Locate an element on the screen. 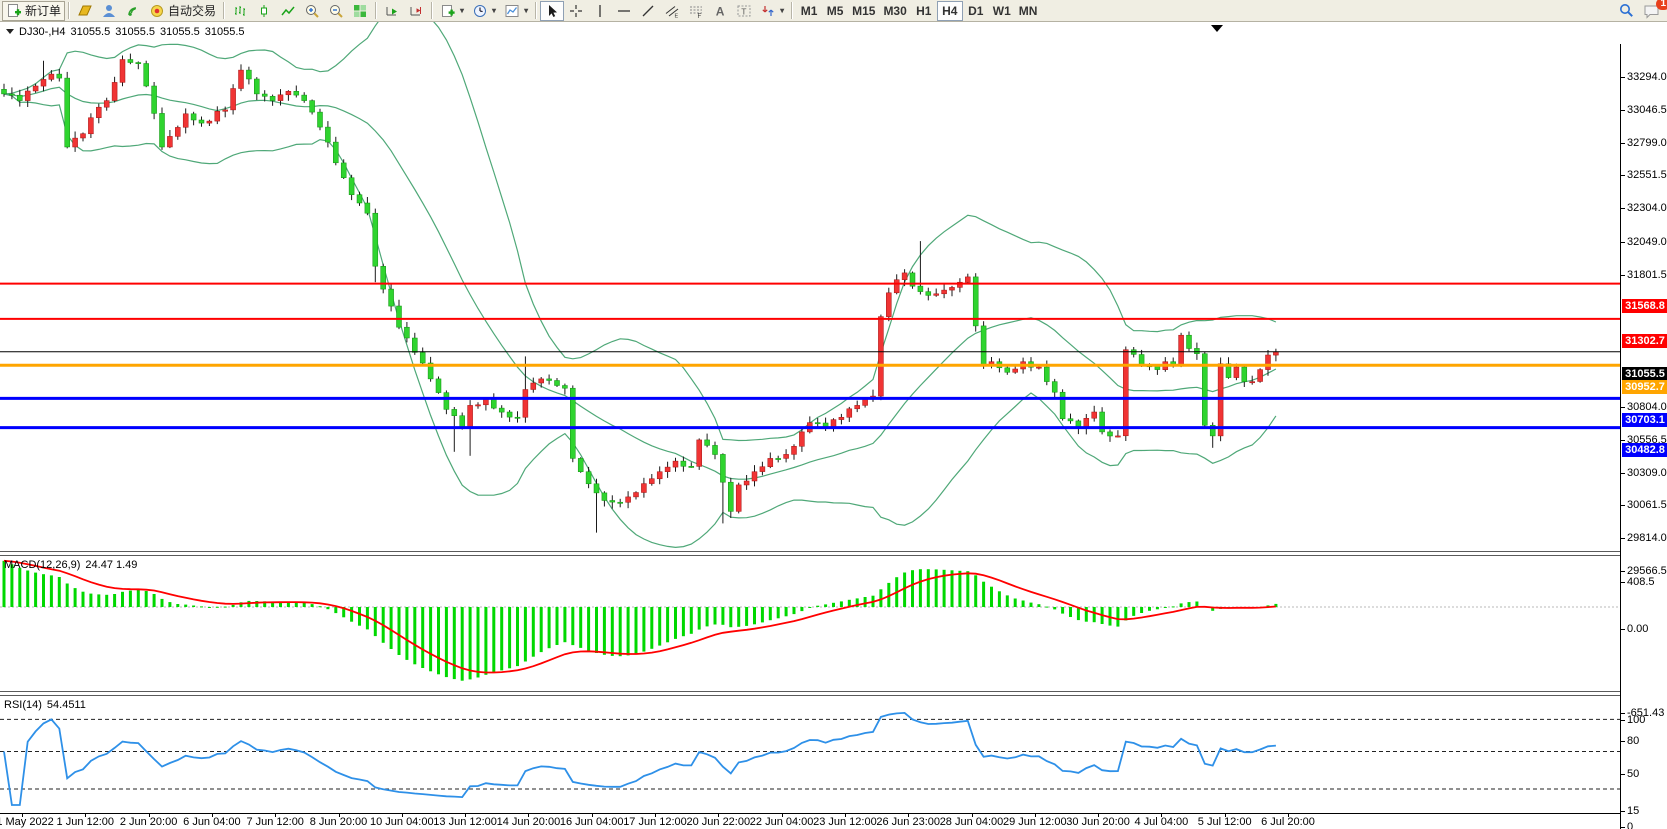  text-label-tool-button: T is located at coordinates (744, 11).